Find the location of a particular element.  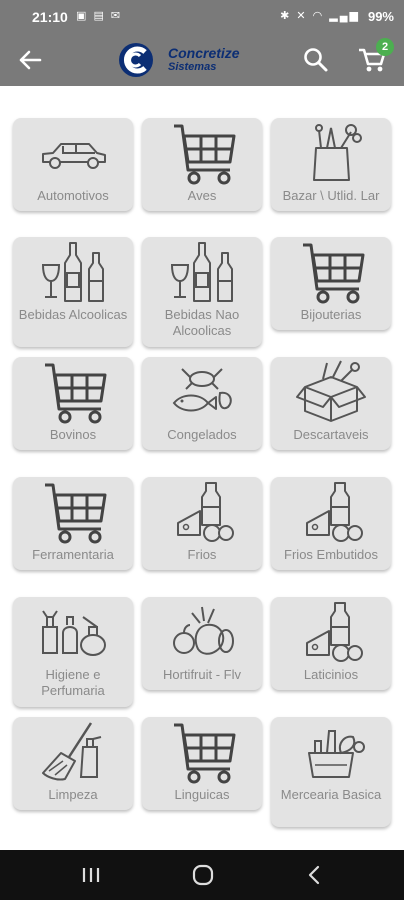

category-label: Ferramentaria is located at coordinates (73, 554).